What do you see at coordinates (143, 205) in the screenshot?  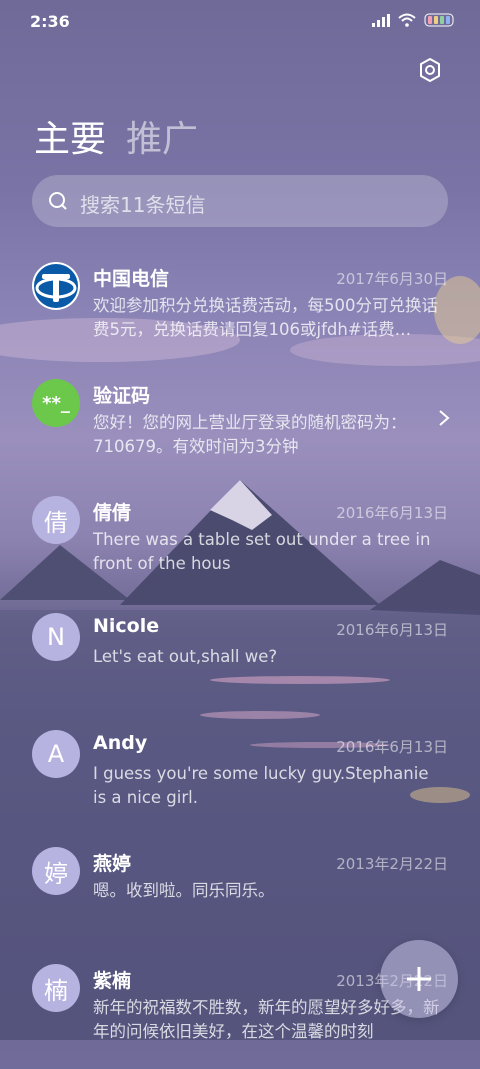 I see `search-placeholder: 搜索11条短信` at bounding box center [143, 205].